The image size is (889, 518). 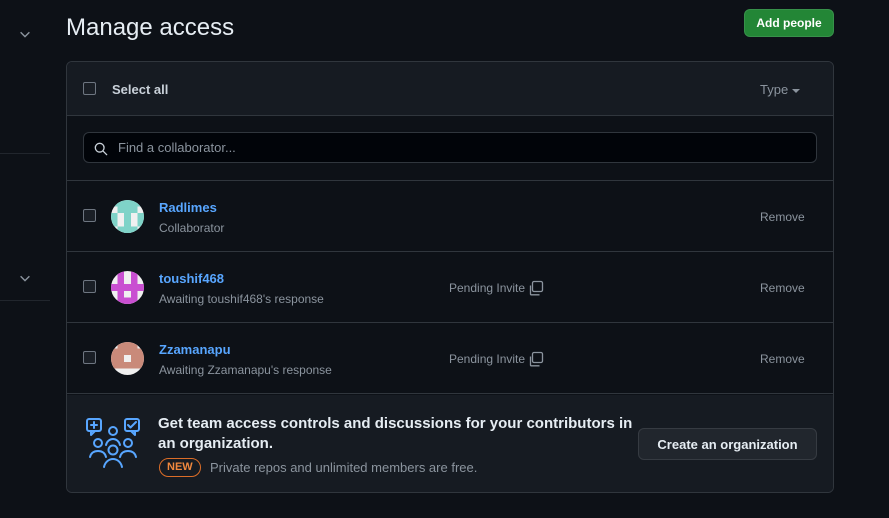 I want to click on people-icon, so click(x=113, y=443).